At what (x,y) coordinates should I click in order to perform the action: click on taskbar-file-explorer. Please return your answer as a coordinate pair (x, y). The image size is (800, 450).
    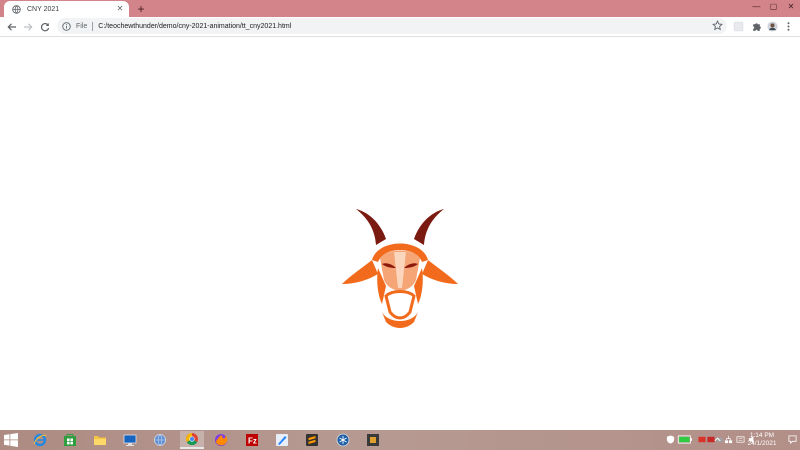
    Looking at the image, I should click on (100, 440).